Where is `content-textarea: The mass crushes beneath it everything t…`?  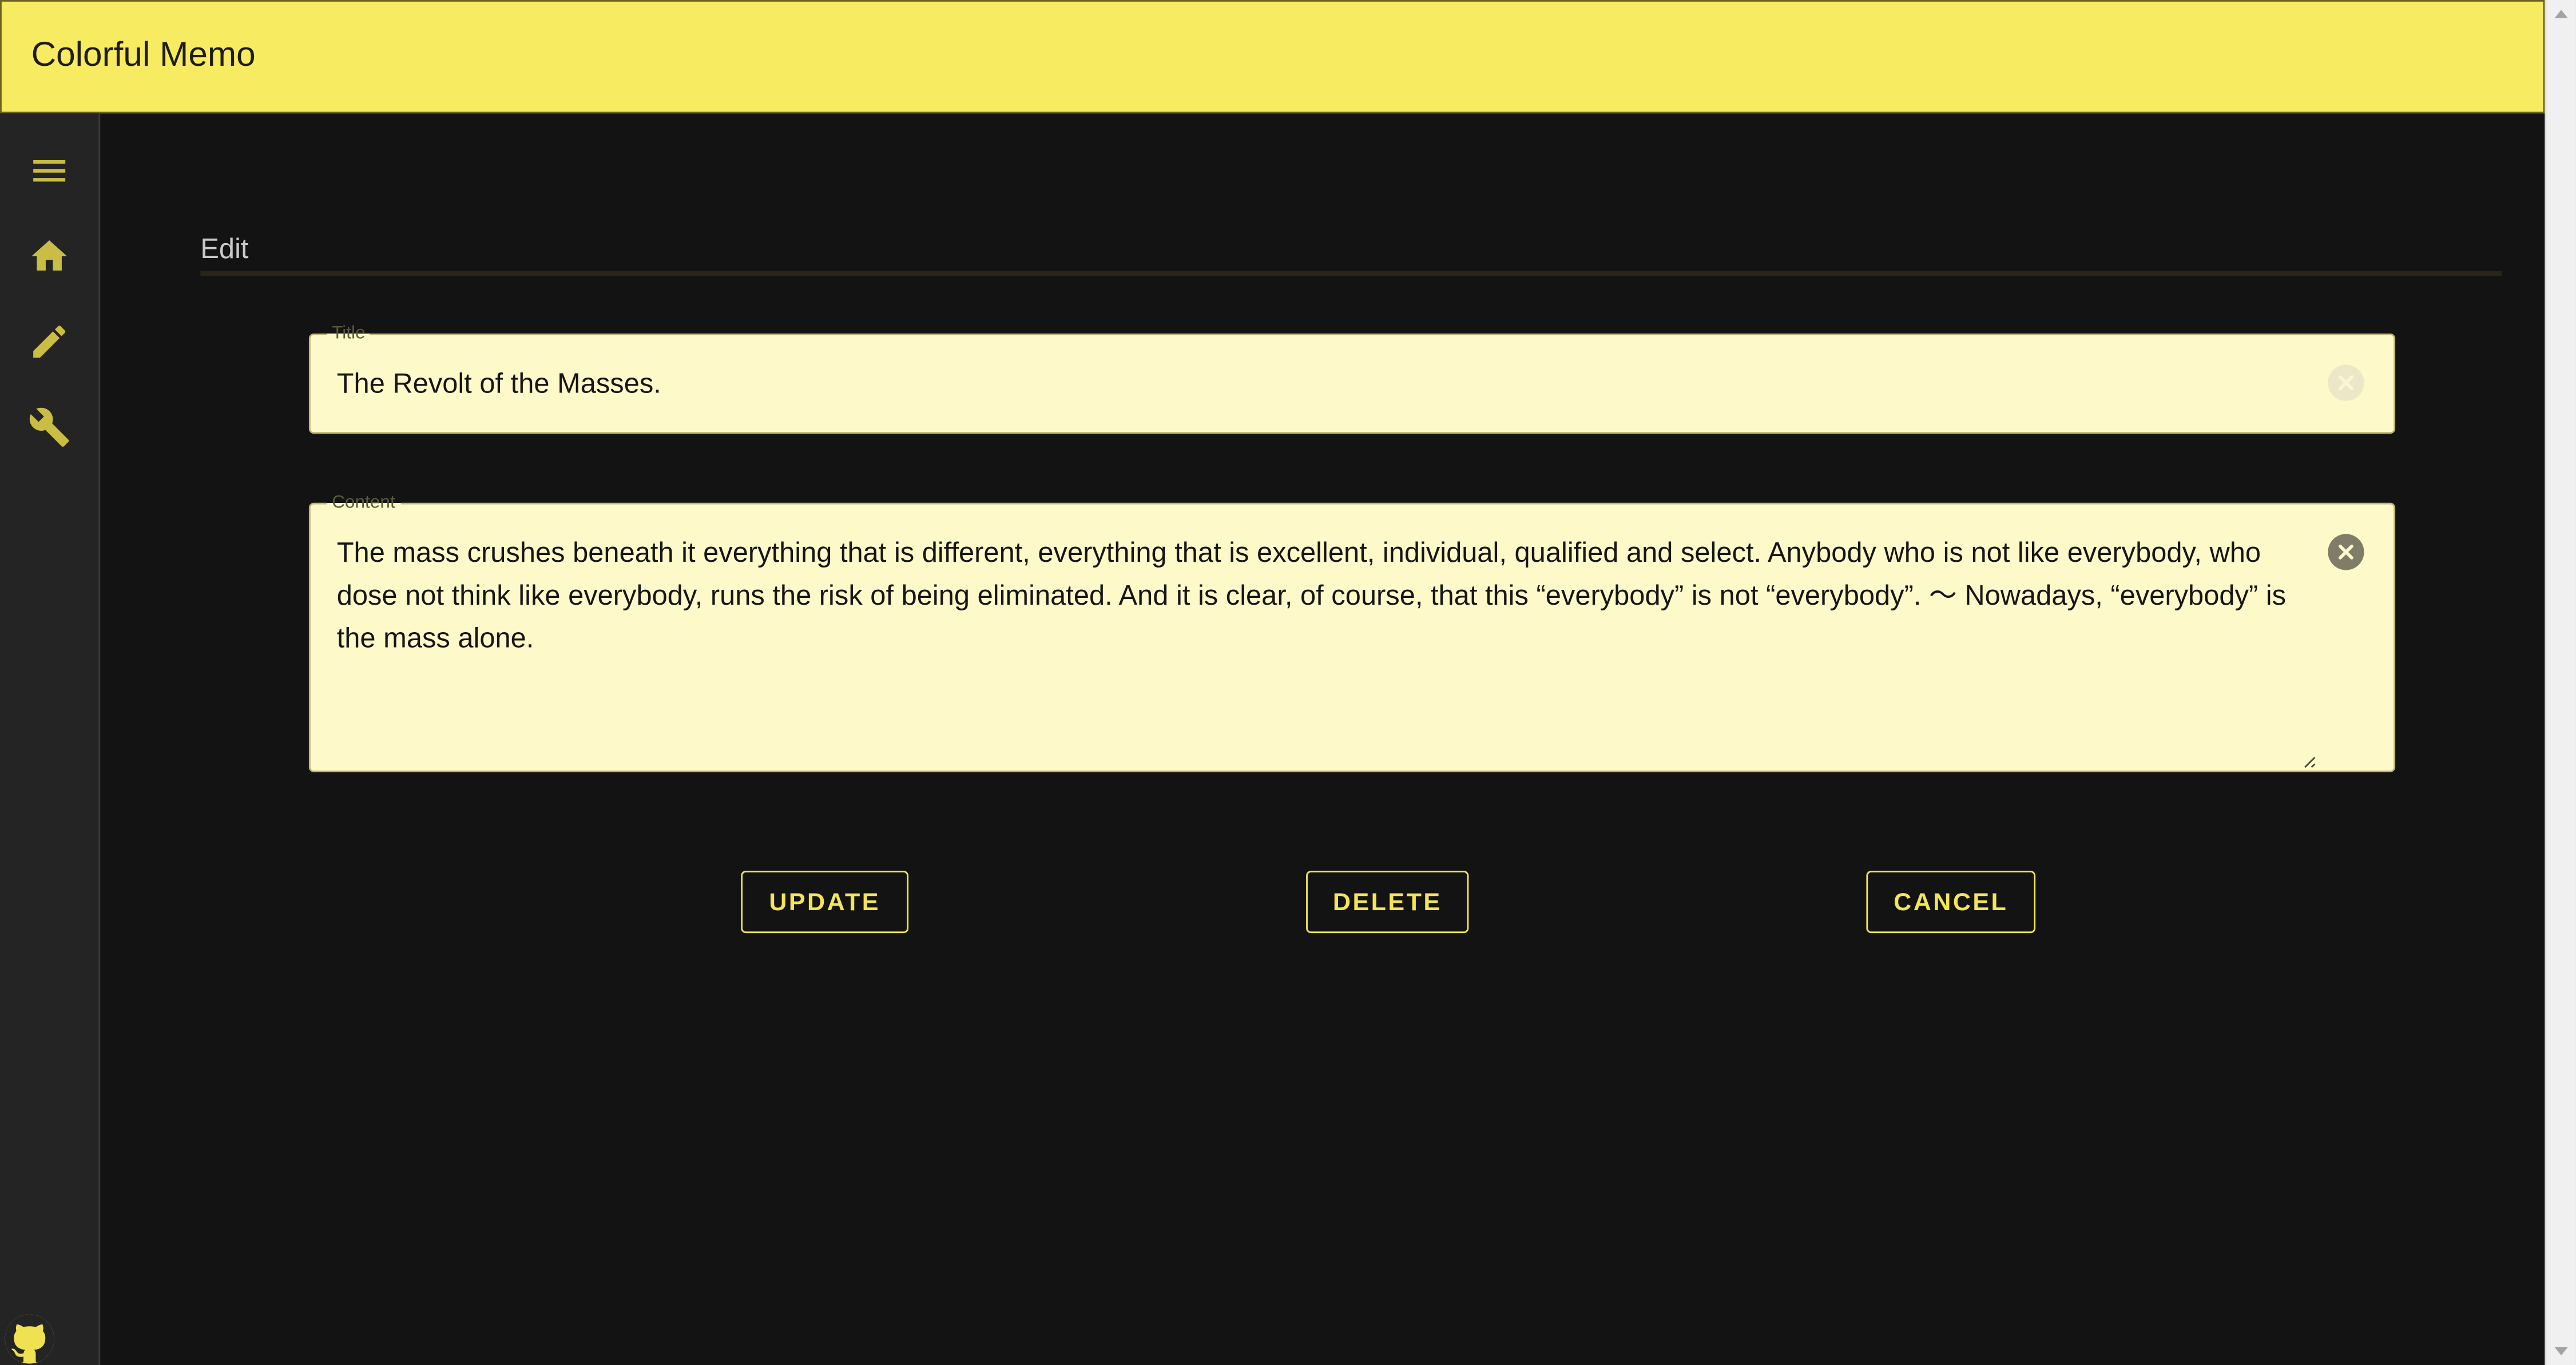 content-textarea: The mass crushes beneath it everything t… is located at coordinates (1316, 596).